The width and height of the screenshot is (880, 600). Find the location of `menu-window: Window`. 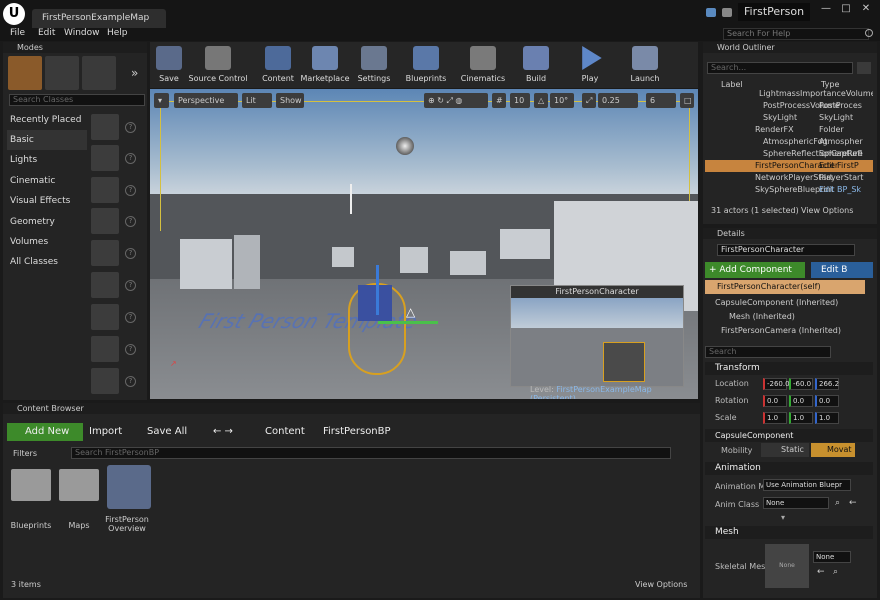

menu-window: Window is located at coordinates (82, 33).